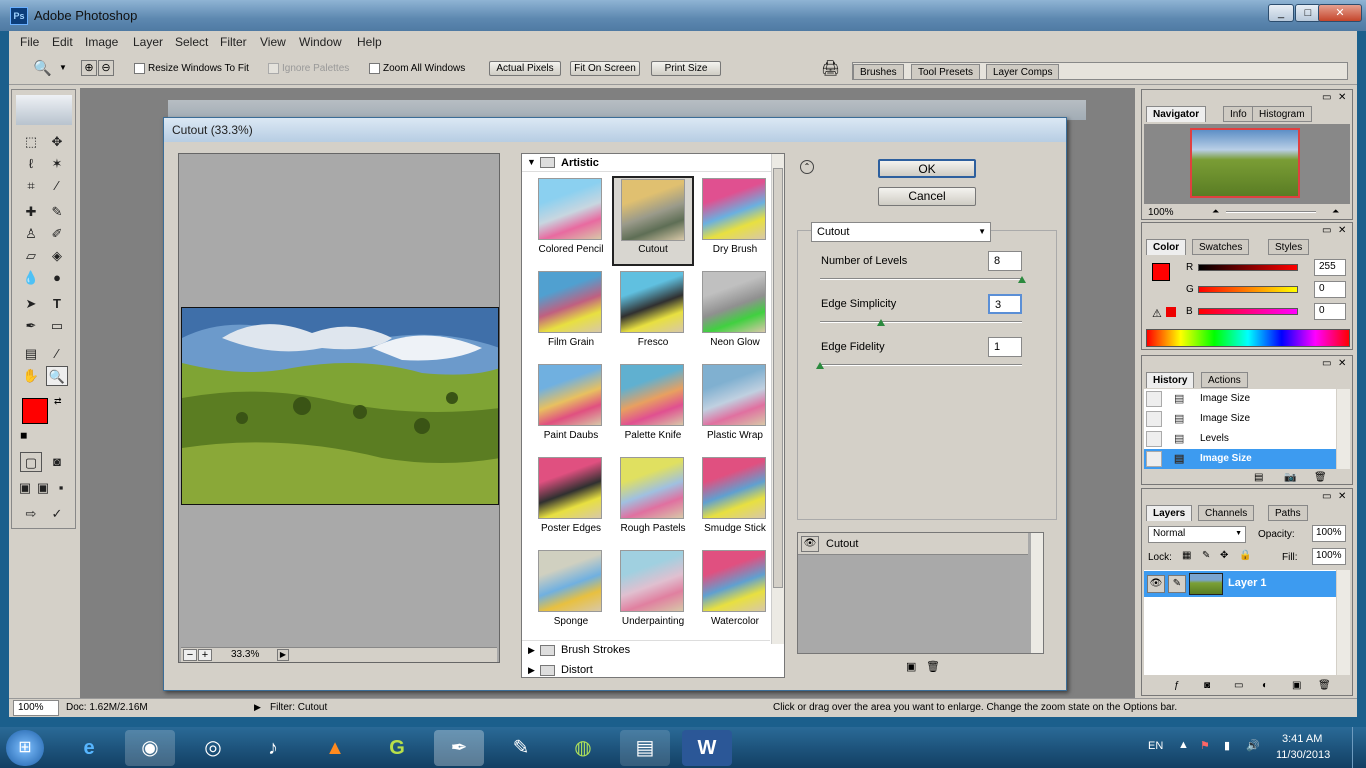  What do you see at coordinates (29, 42) in the screenshot?
I see `menu-file: File` at bounding box center [29, 42].